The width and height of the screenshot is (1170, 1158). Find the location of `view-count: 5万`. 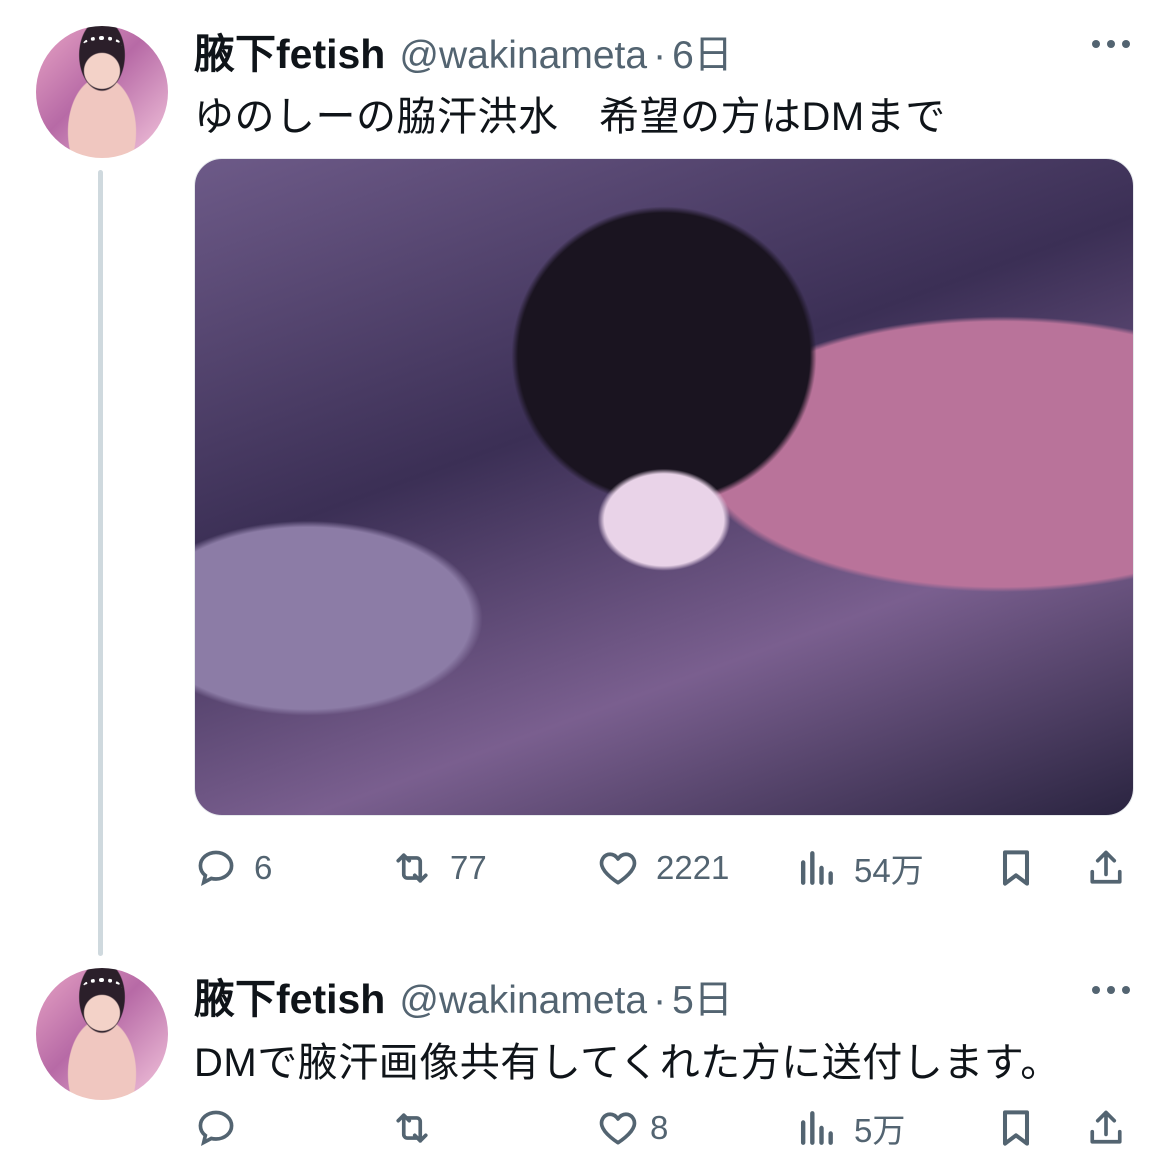

view-count: 5万 is located at coordinates (880, 1130).